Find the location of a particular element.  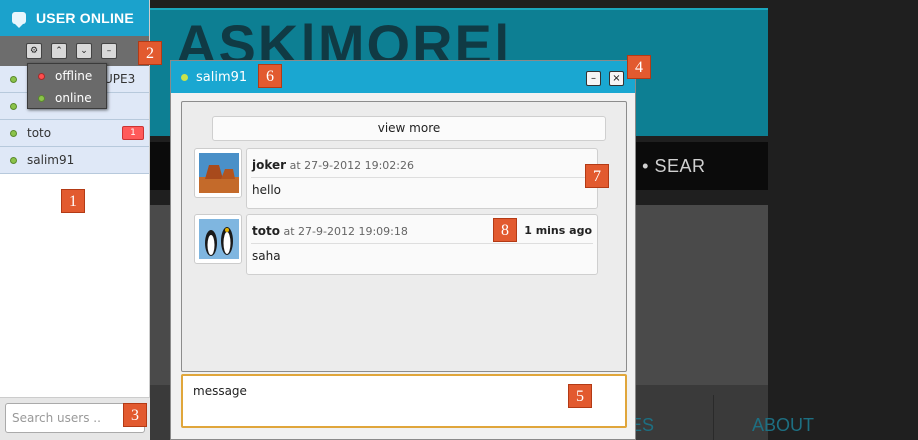

status-option-label: online is located at coordinates (73, 98).